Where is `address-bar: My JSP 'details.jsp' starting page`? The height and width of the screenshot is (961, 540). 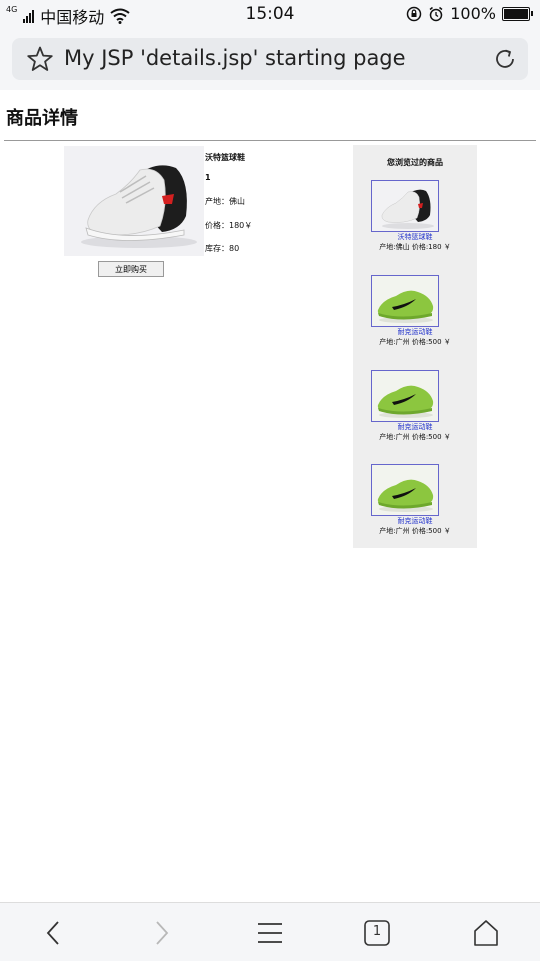 address-bar: My JSP 'details.jsp' starting page is located at coordinates (270, 59).